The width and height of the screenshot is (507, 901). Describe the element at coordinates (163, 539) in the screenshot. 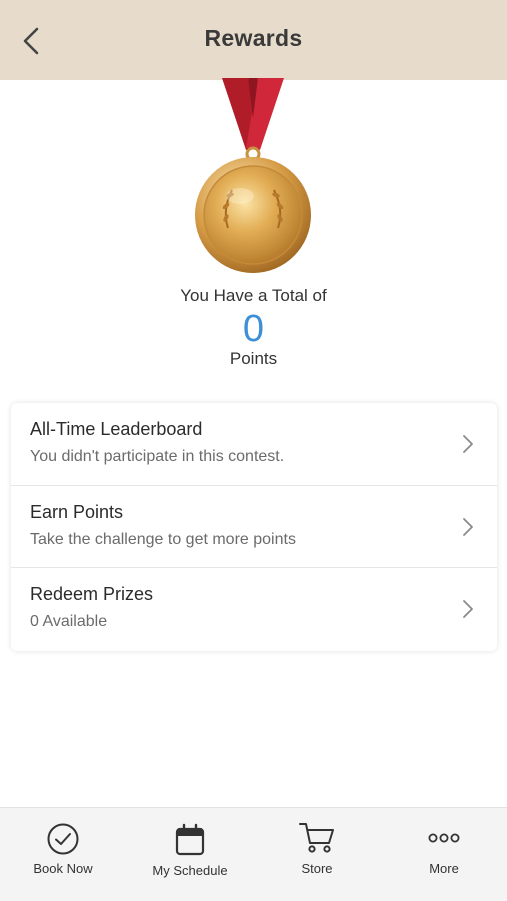

I see `earn-points-subtitle: Take the challenge to get more points` at that location.